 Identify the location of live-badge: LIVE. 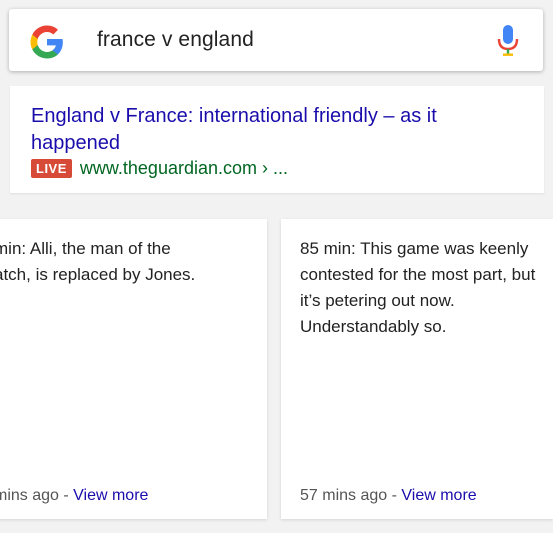
(51, 168).